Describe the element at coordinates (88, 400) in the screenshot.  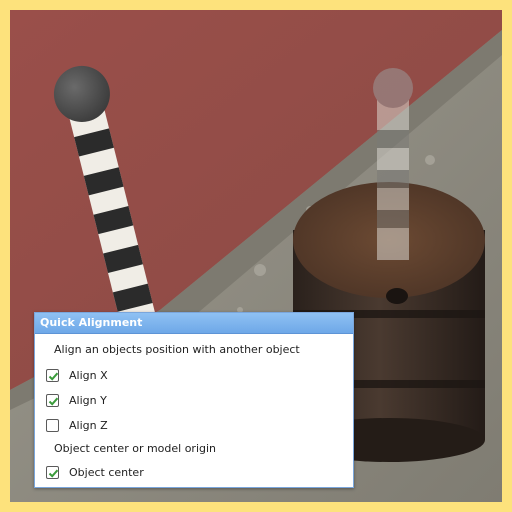
I see `align-y-label: Align Y` at that location.